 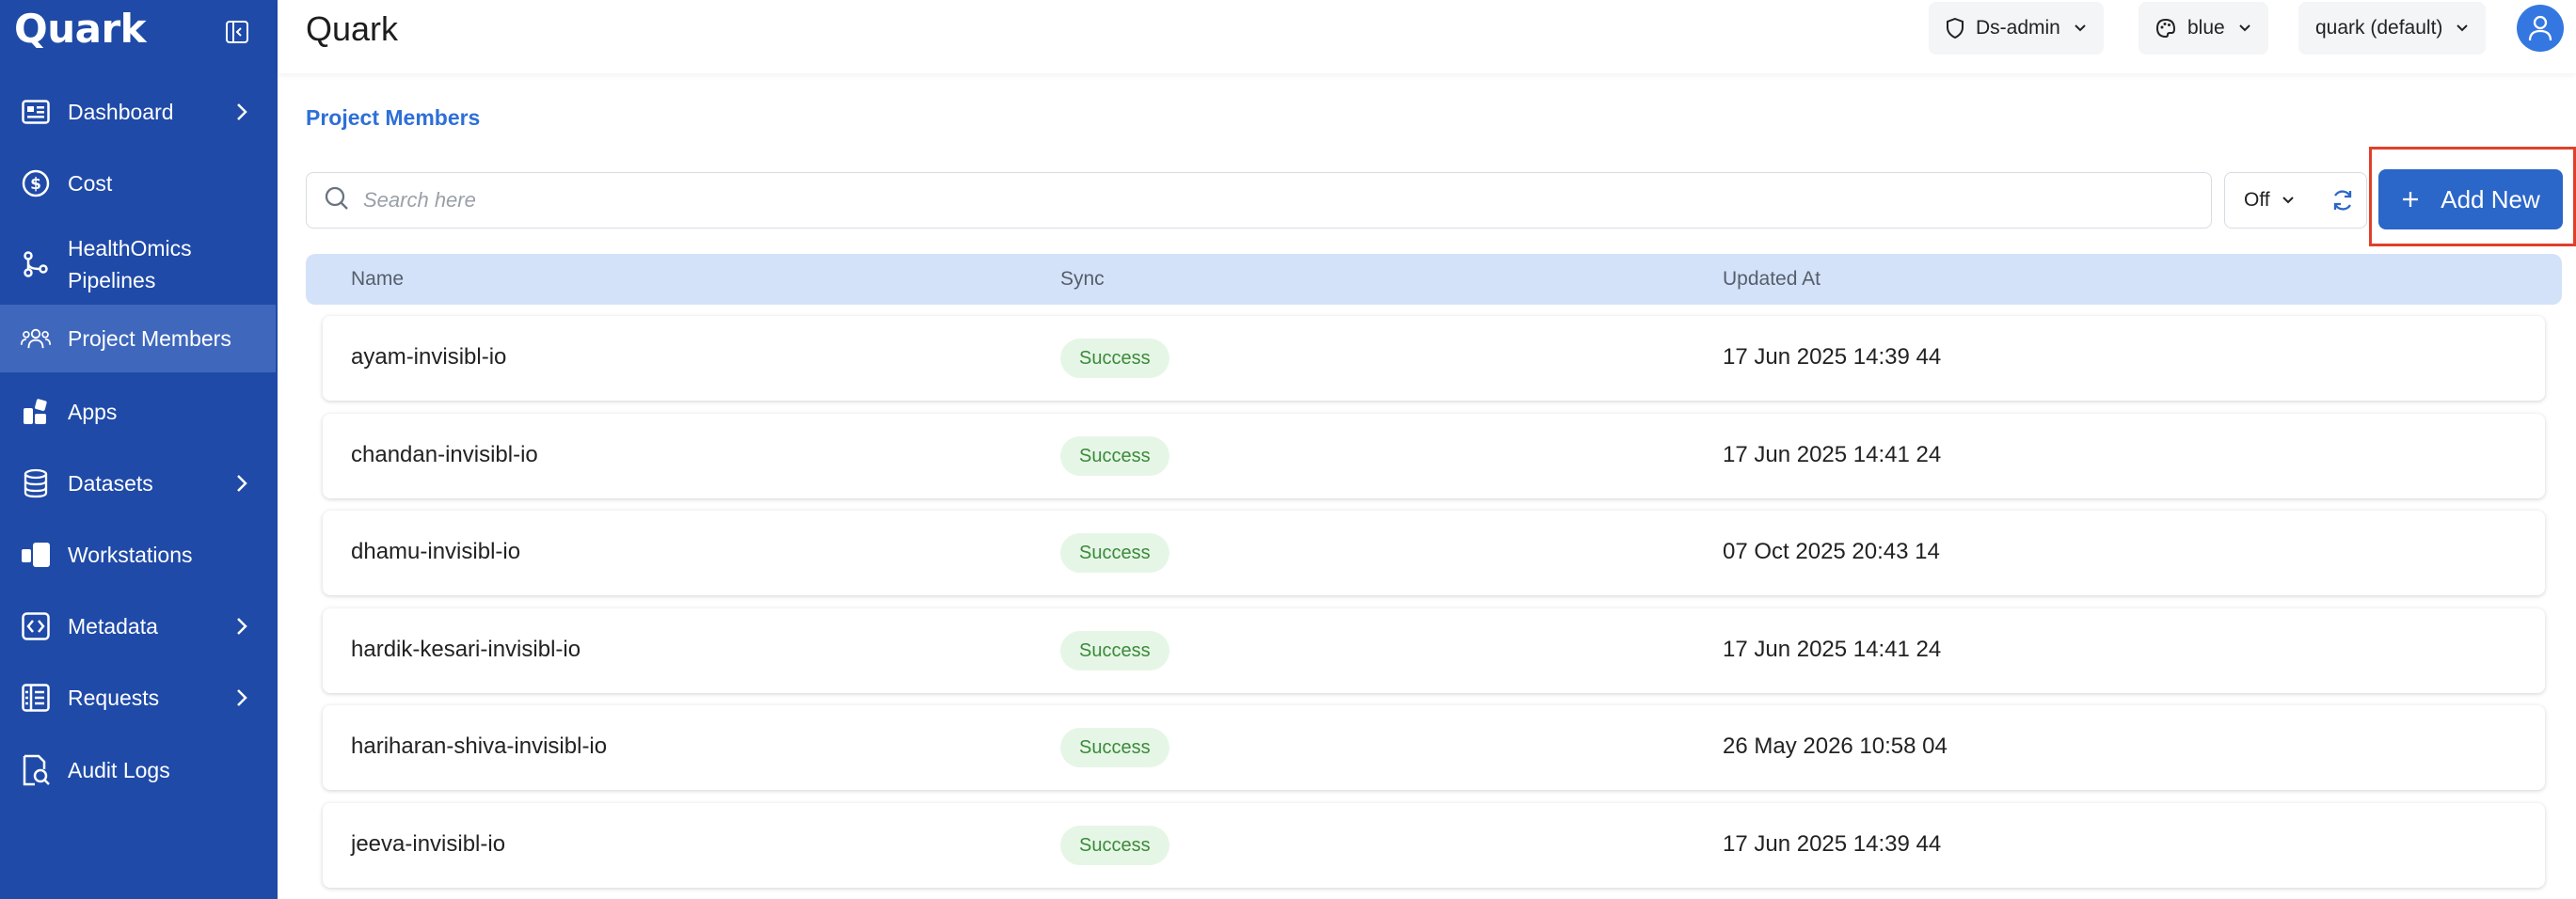 I want to click on updated-at: 07 Oct 2025 20:43 14, so click(x=1832, y=551).